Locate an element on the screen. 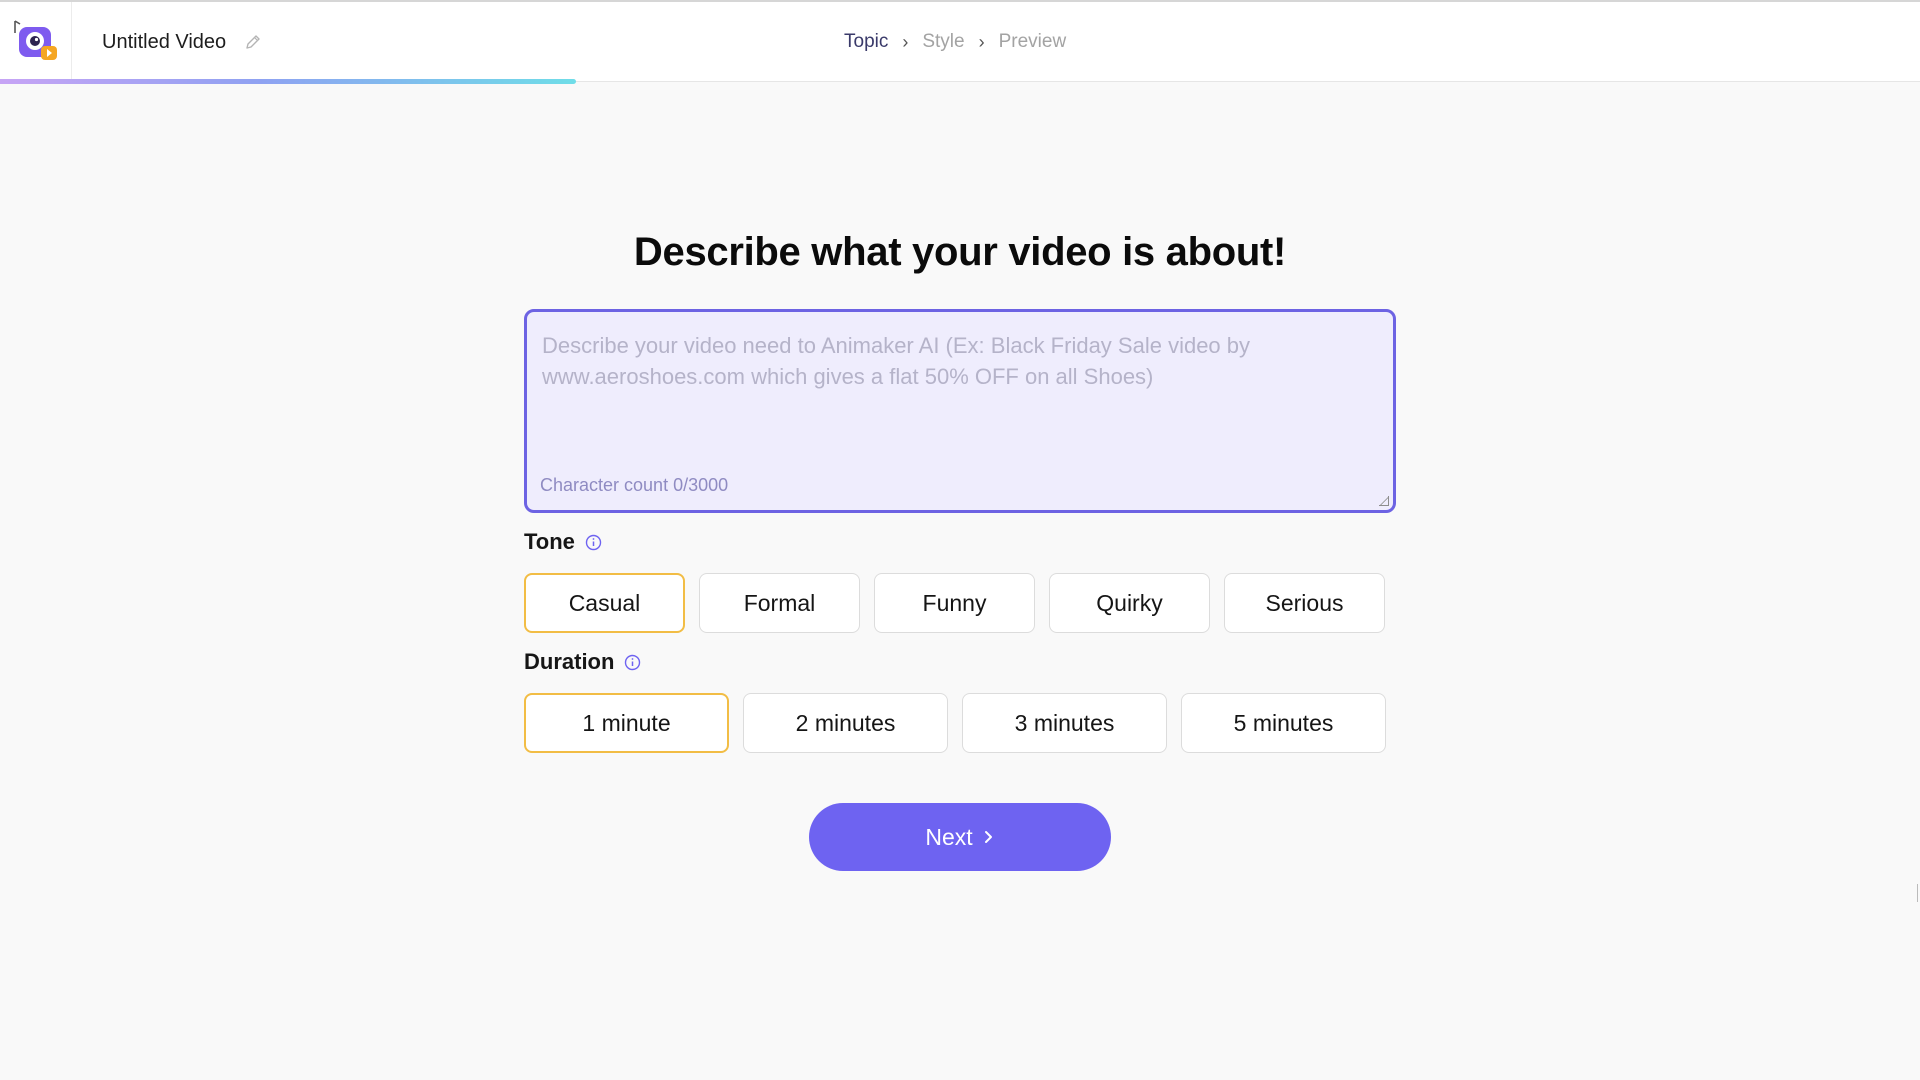 The height and width of the screenshot is (1080, 1920). breadcrumb-step-topic: Topic is located at coordinates (866, 42).